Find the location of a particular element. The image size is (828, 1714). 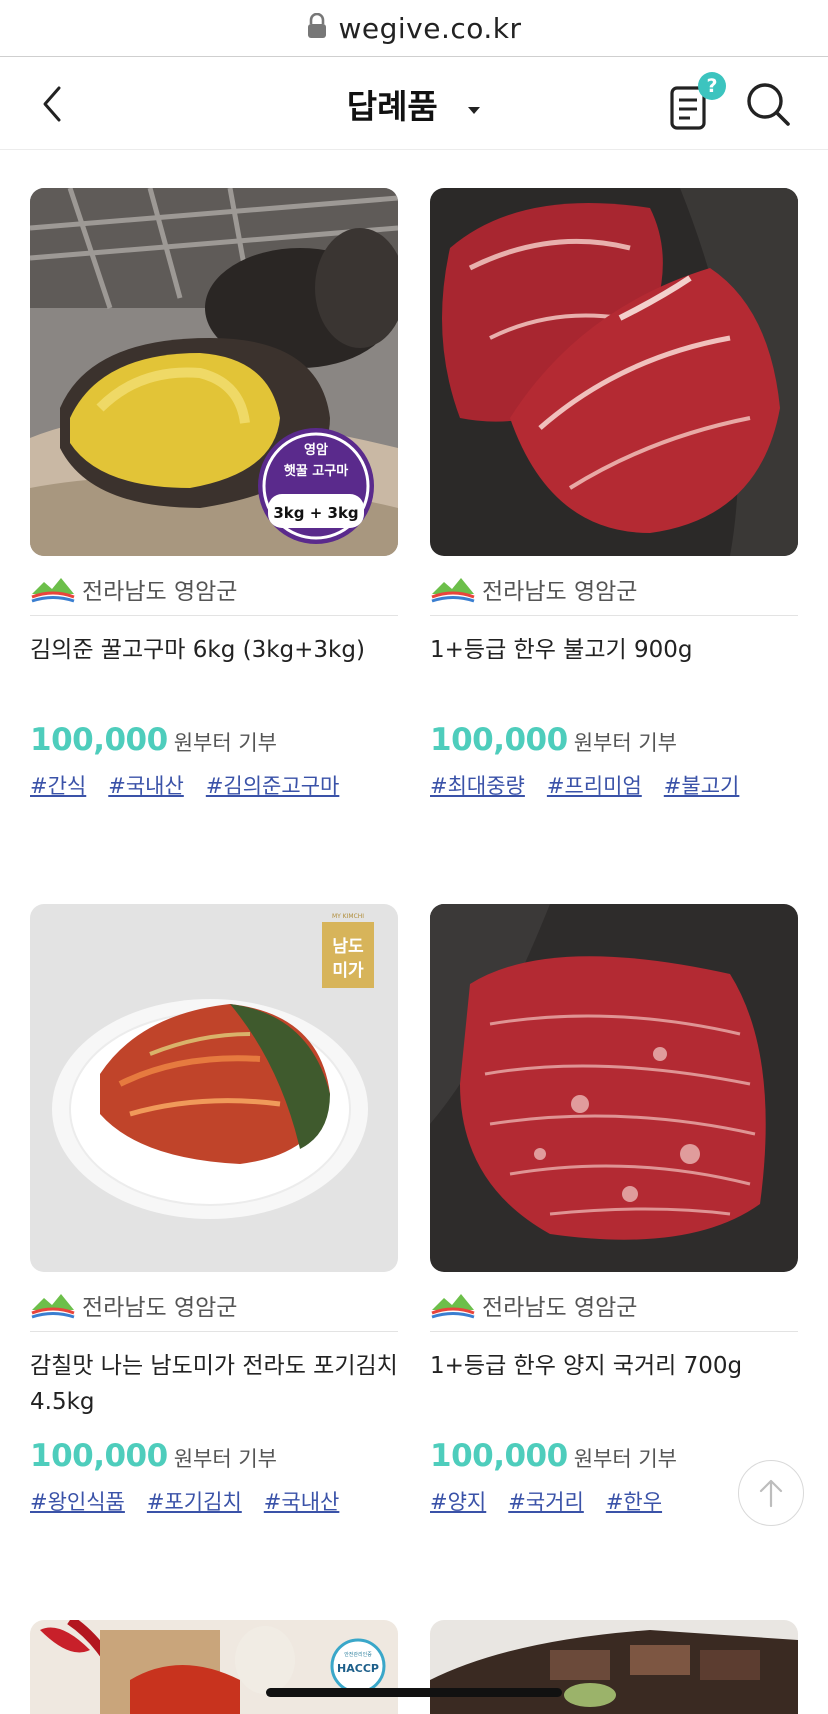

product-image-kimchi-2: 안전관리인증 HACCP is located at coordinates (214, 1667).